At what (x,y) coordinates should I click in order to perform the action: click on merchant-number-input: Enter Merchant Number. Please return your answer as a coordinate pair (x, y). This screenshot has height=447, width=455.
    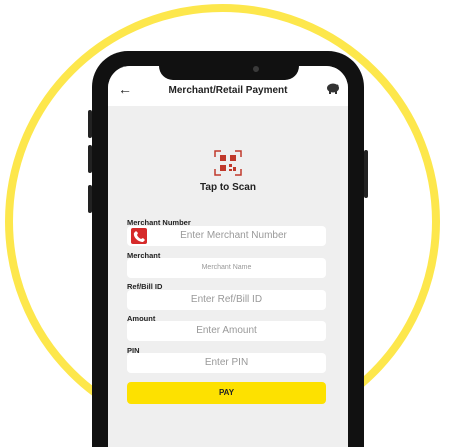
    Looking at the image, I should click on (226, 236).